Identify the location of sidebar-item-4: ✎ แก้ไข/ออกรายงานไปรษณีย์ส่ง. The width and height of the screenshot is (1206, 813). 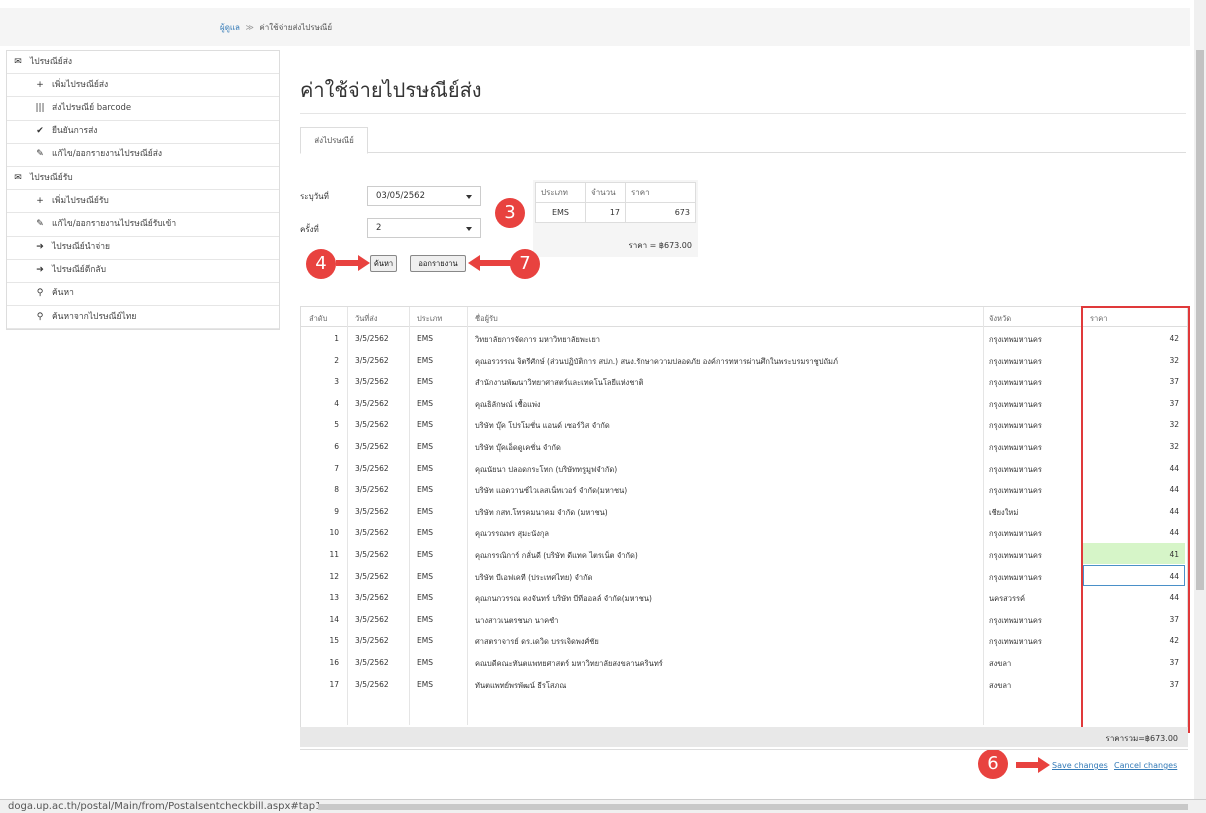
(143, 155).